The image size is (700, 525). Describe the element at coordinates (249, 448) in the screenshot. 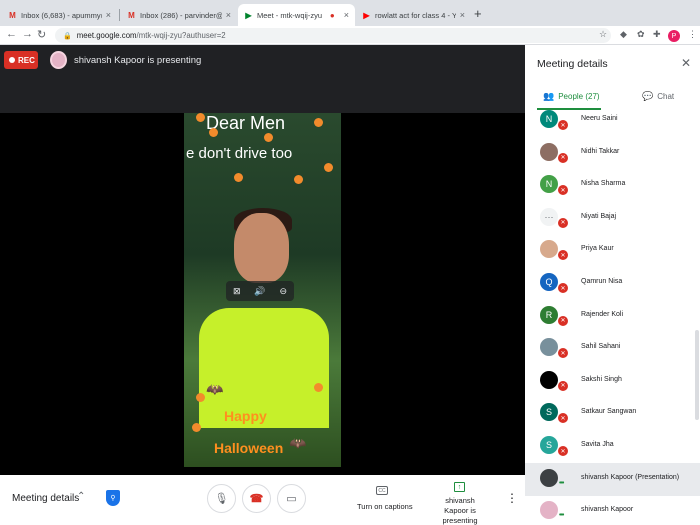

I see `video-caption-halloween: Halloween` at that location.